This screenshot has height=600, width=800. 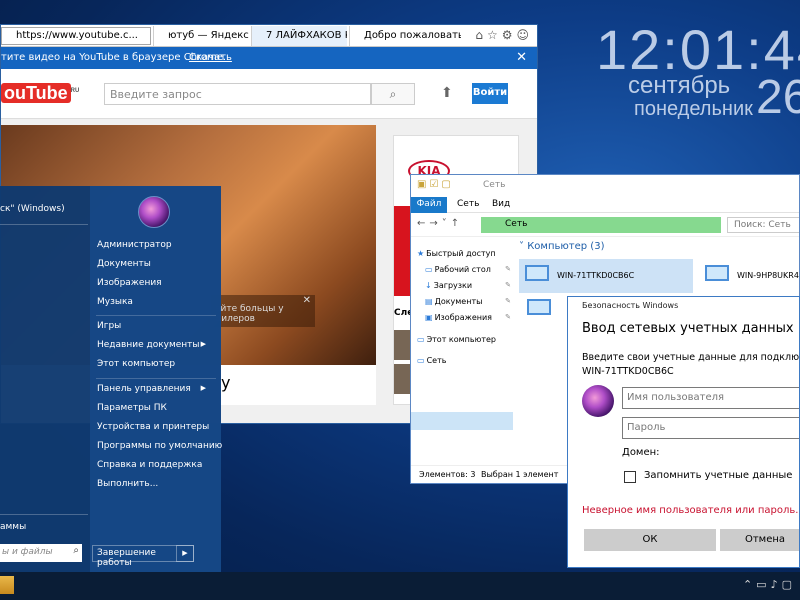 What do you see at coordinates (155, 389) in the screenshot?
I see `start-item-control-panel: Панель управления ▶` at bounding box center [155, 389].